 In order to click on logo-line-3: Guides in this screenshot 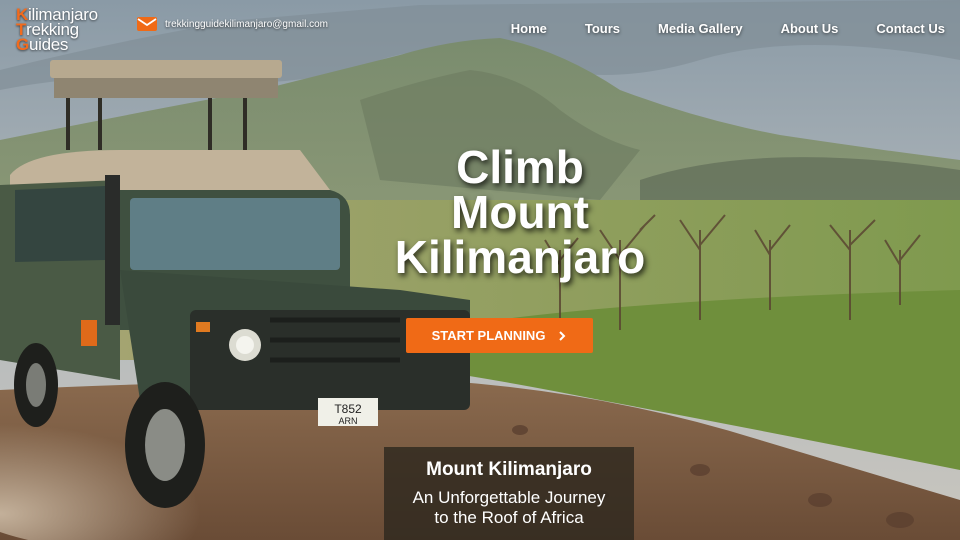, I will do `click(42, 44)`.